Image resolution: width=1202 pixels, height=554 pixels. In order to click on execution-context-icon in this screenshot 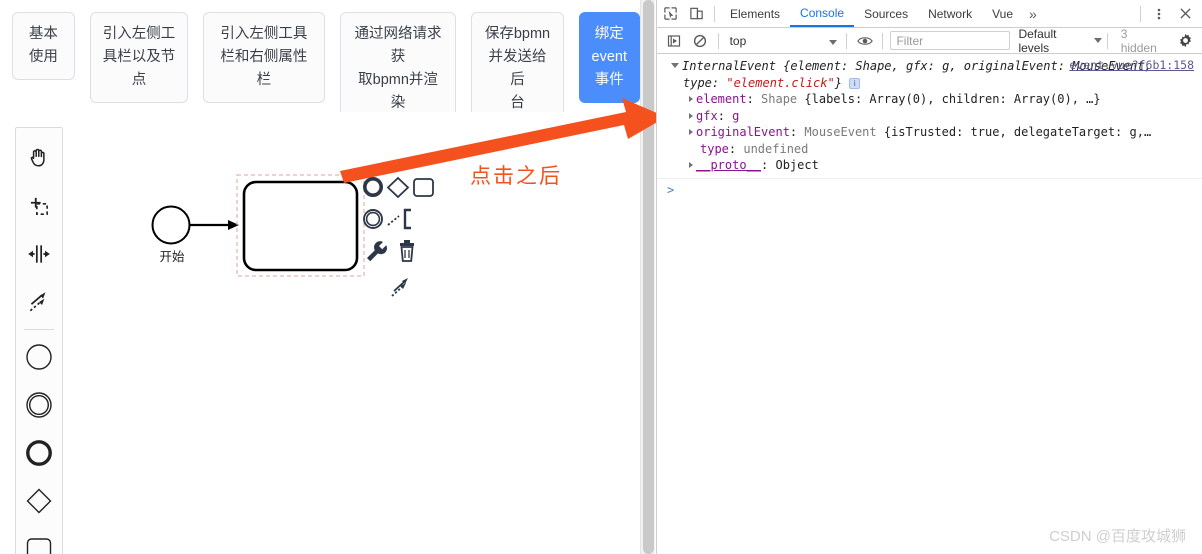, I will do `click(674, 41)`.